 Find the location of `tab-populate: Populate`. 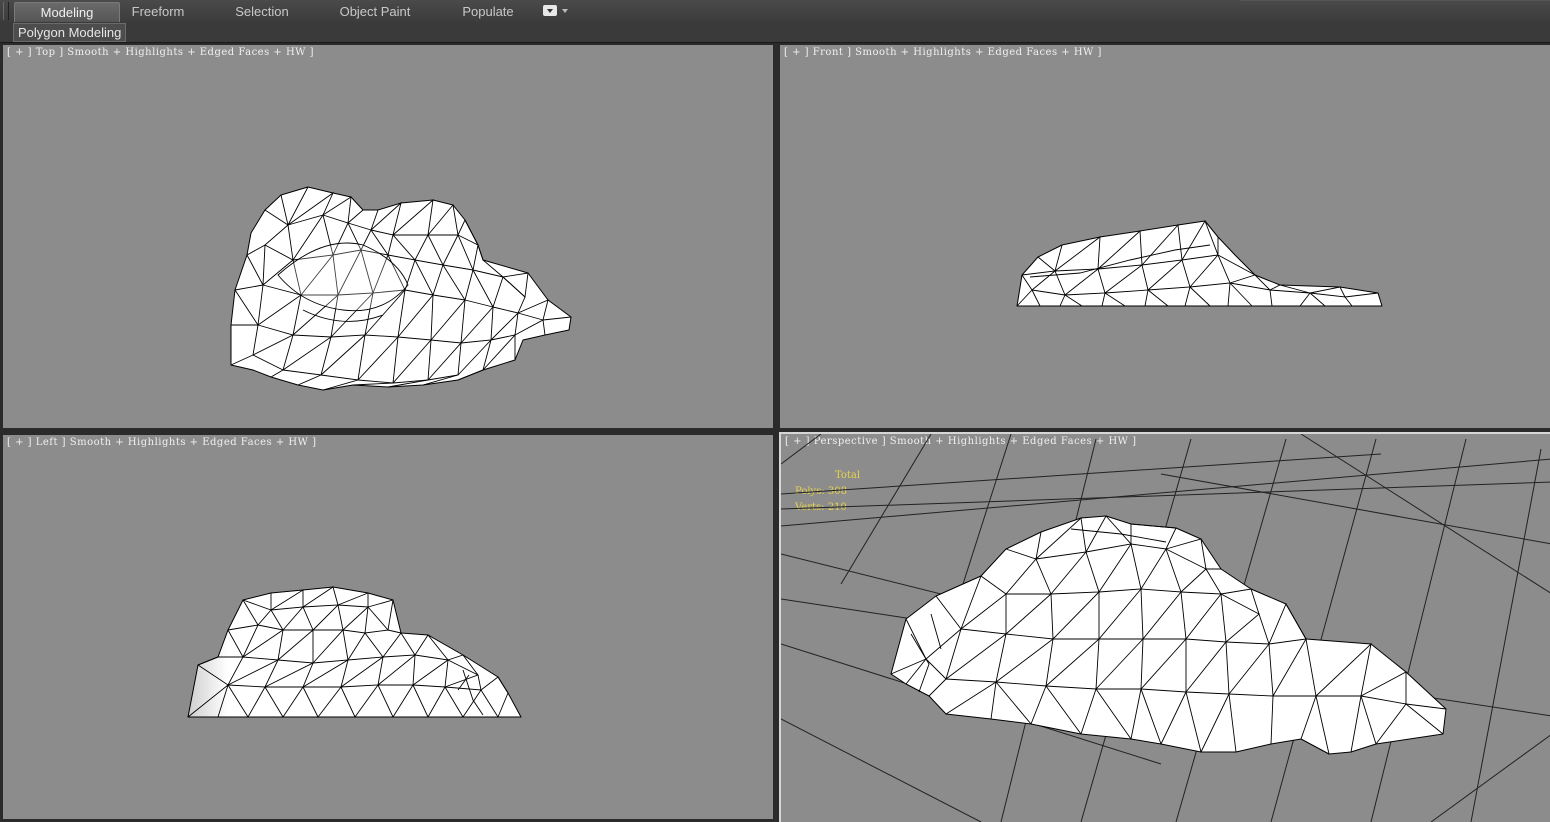

tab-populate: Populate is located at coordinates (488, 11).